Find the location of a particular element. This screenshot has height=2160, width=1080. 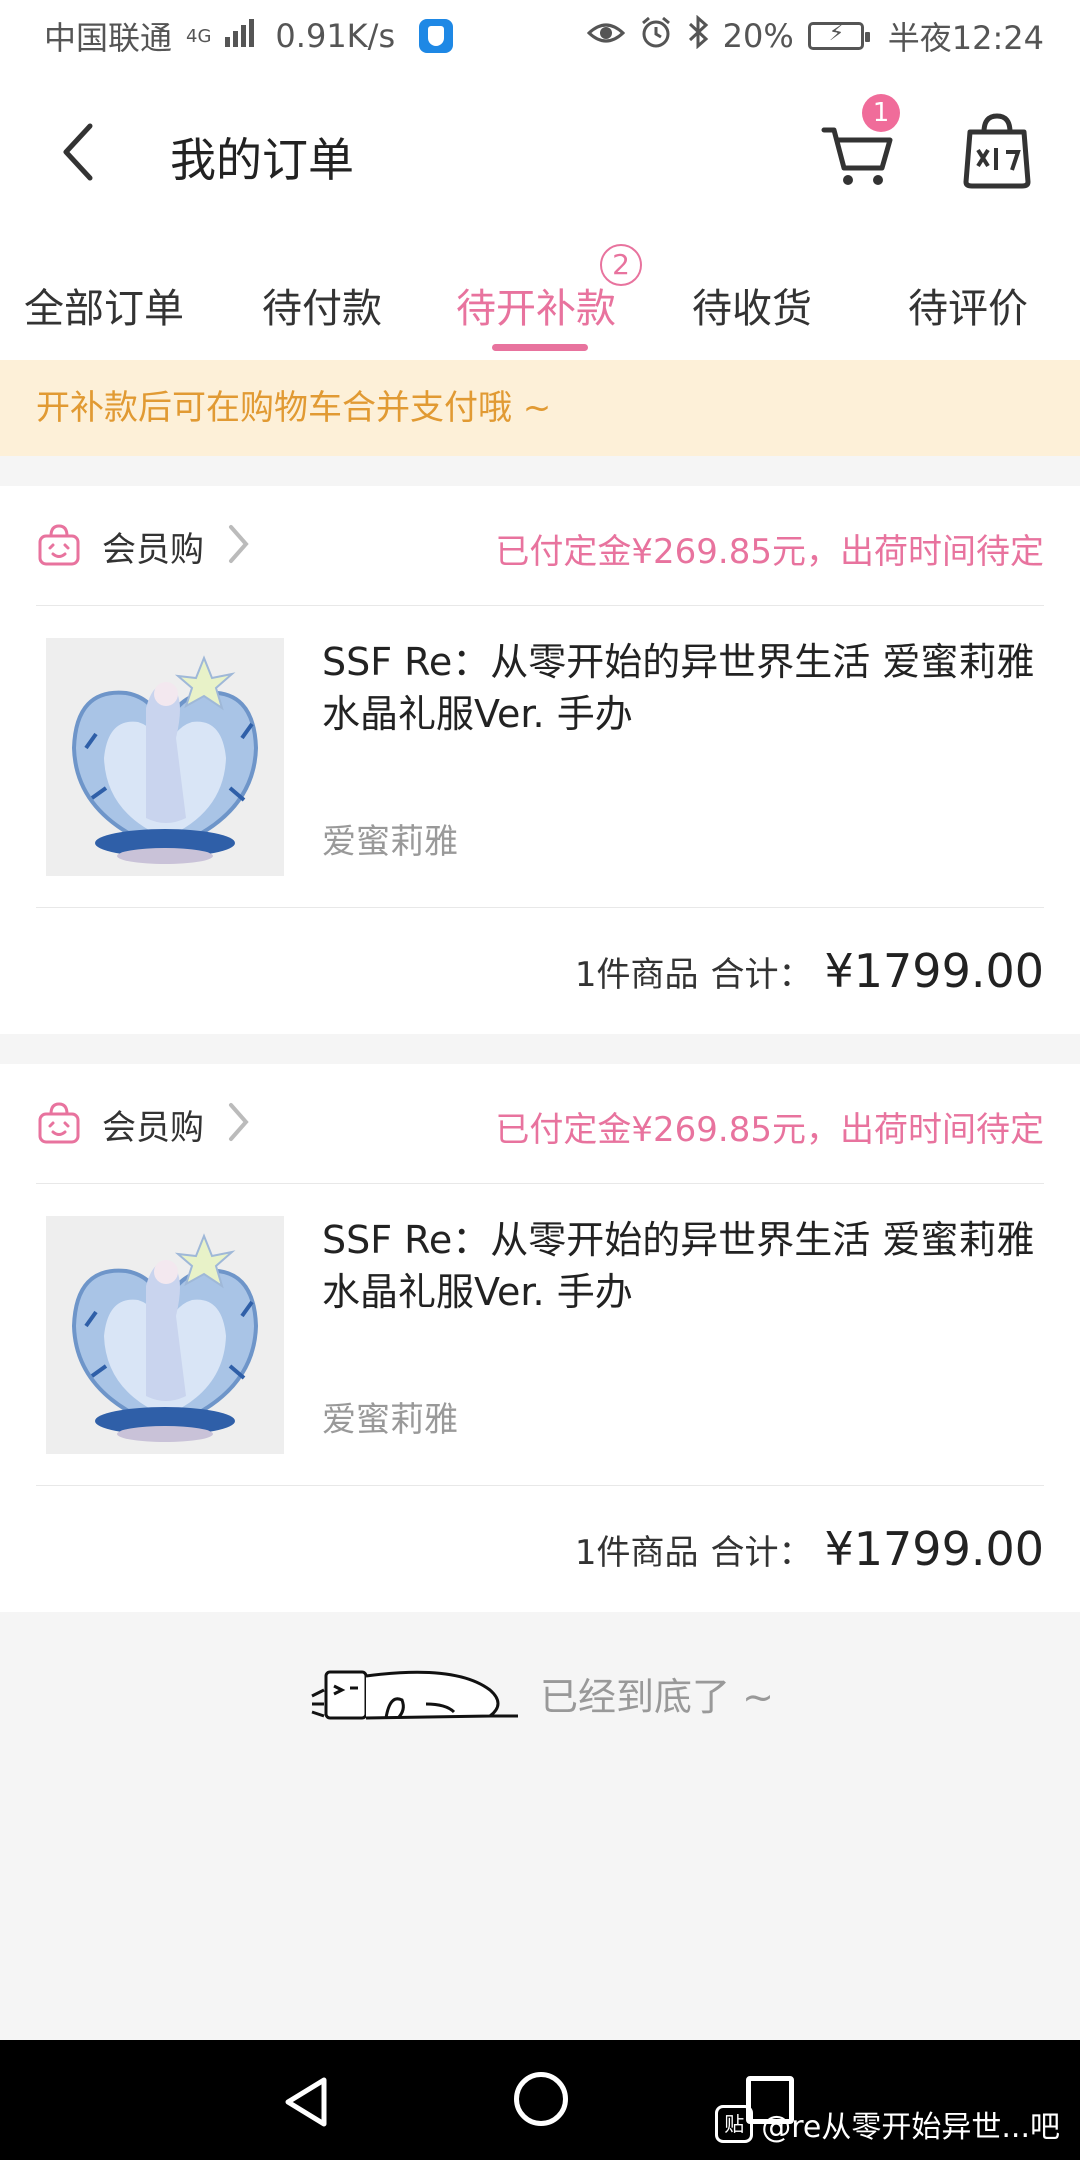

tab-all-orders: 全部订单 is located at coordinates (104, 305).